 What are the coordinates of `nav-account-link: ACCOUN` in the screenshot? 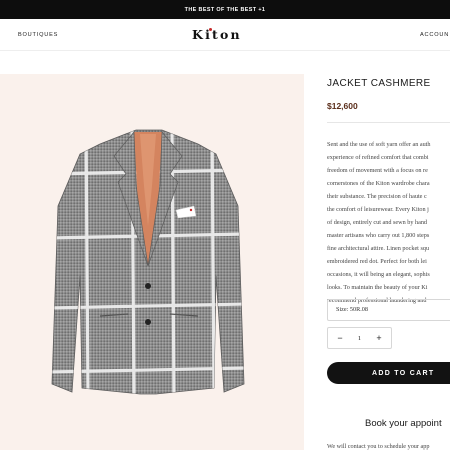 It's located at (434, 35).